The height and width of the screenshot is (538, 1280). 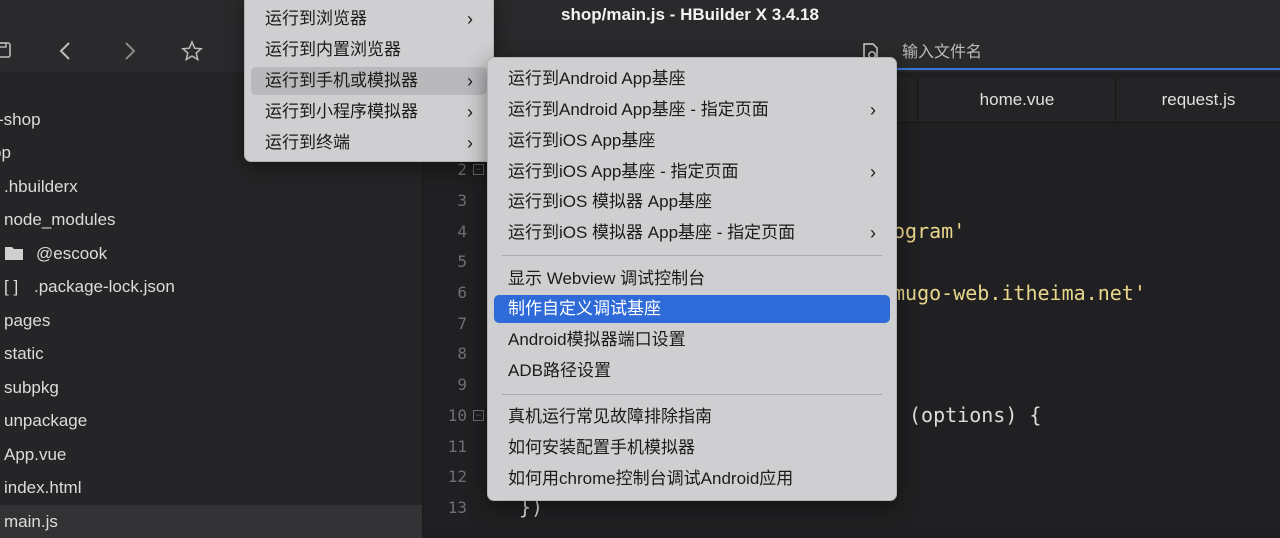 I want to click on code-line-4: ogram', so click(x=929, y=231).